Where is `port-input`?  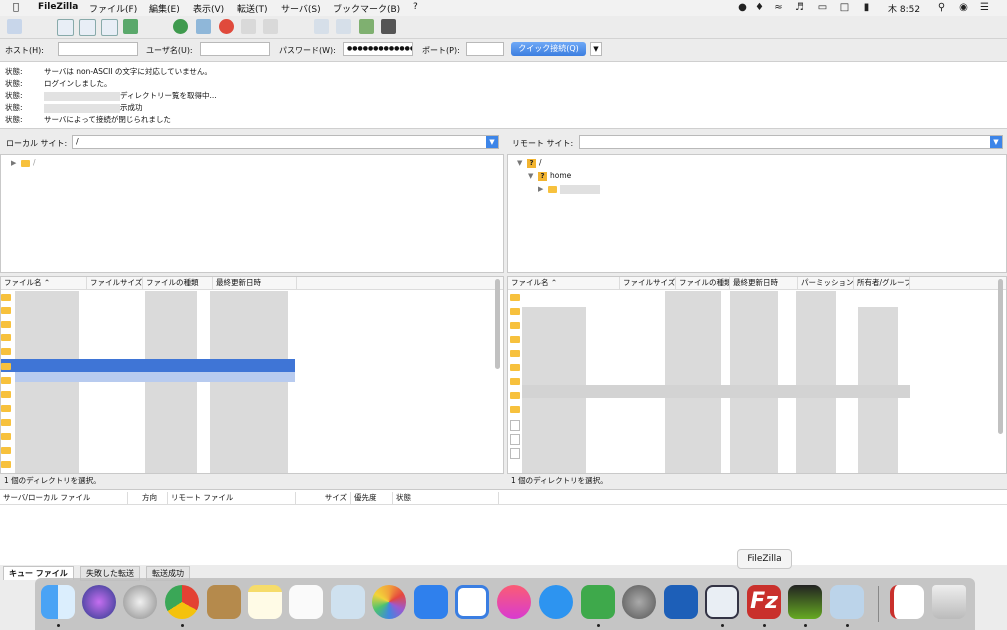 port-input is located at coordinates (485, 49).